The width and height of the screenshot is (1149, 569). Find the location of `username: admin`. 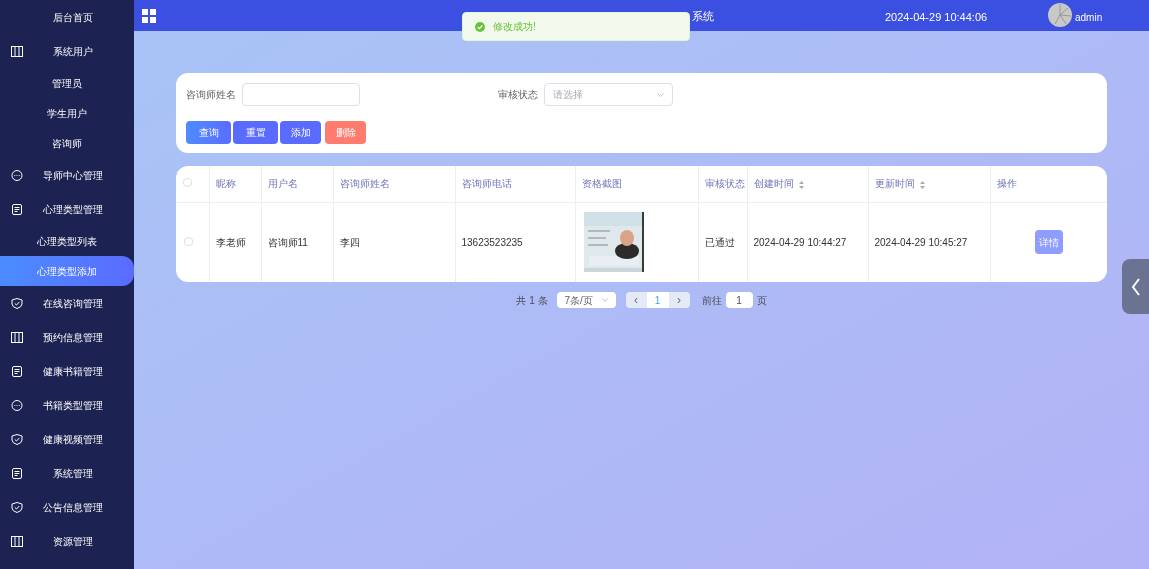

username: admin is located at coordinates (1089, 17).